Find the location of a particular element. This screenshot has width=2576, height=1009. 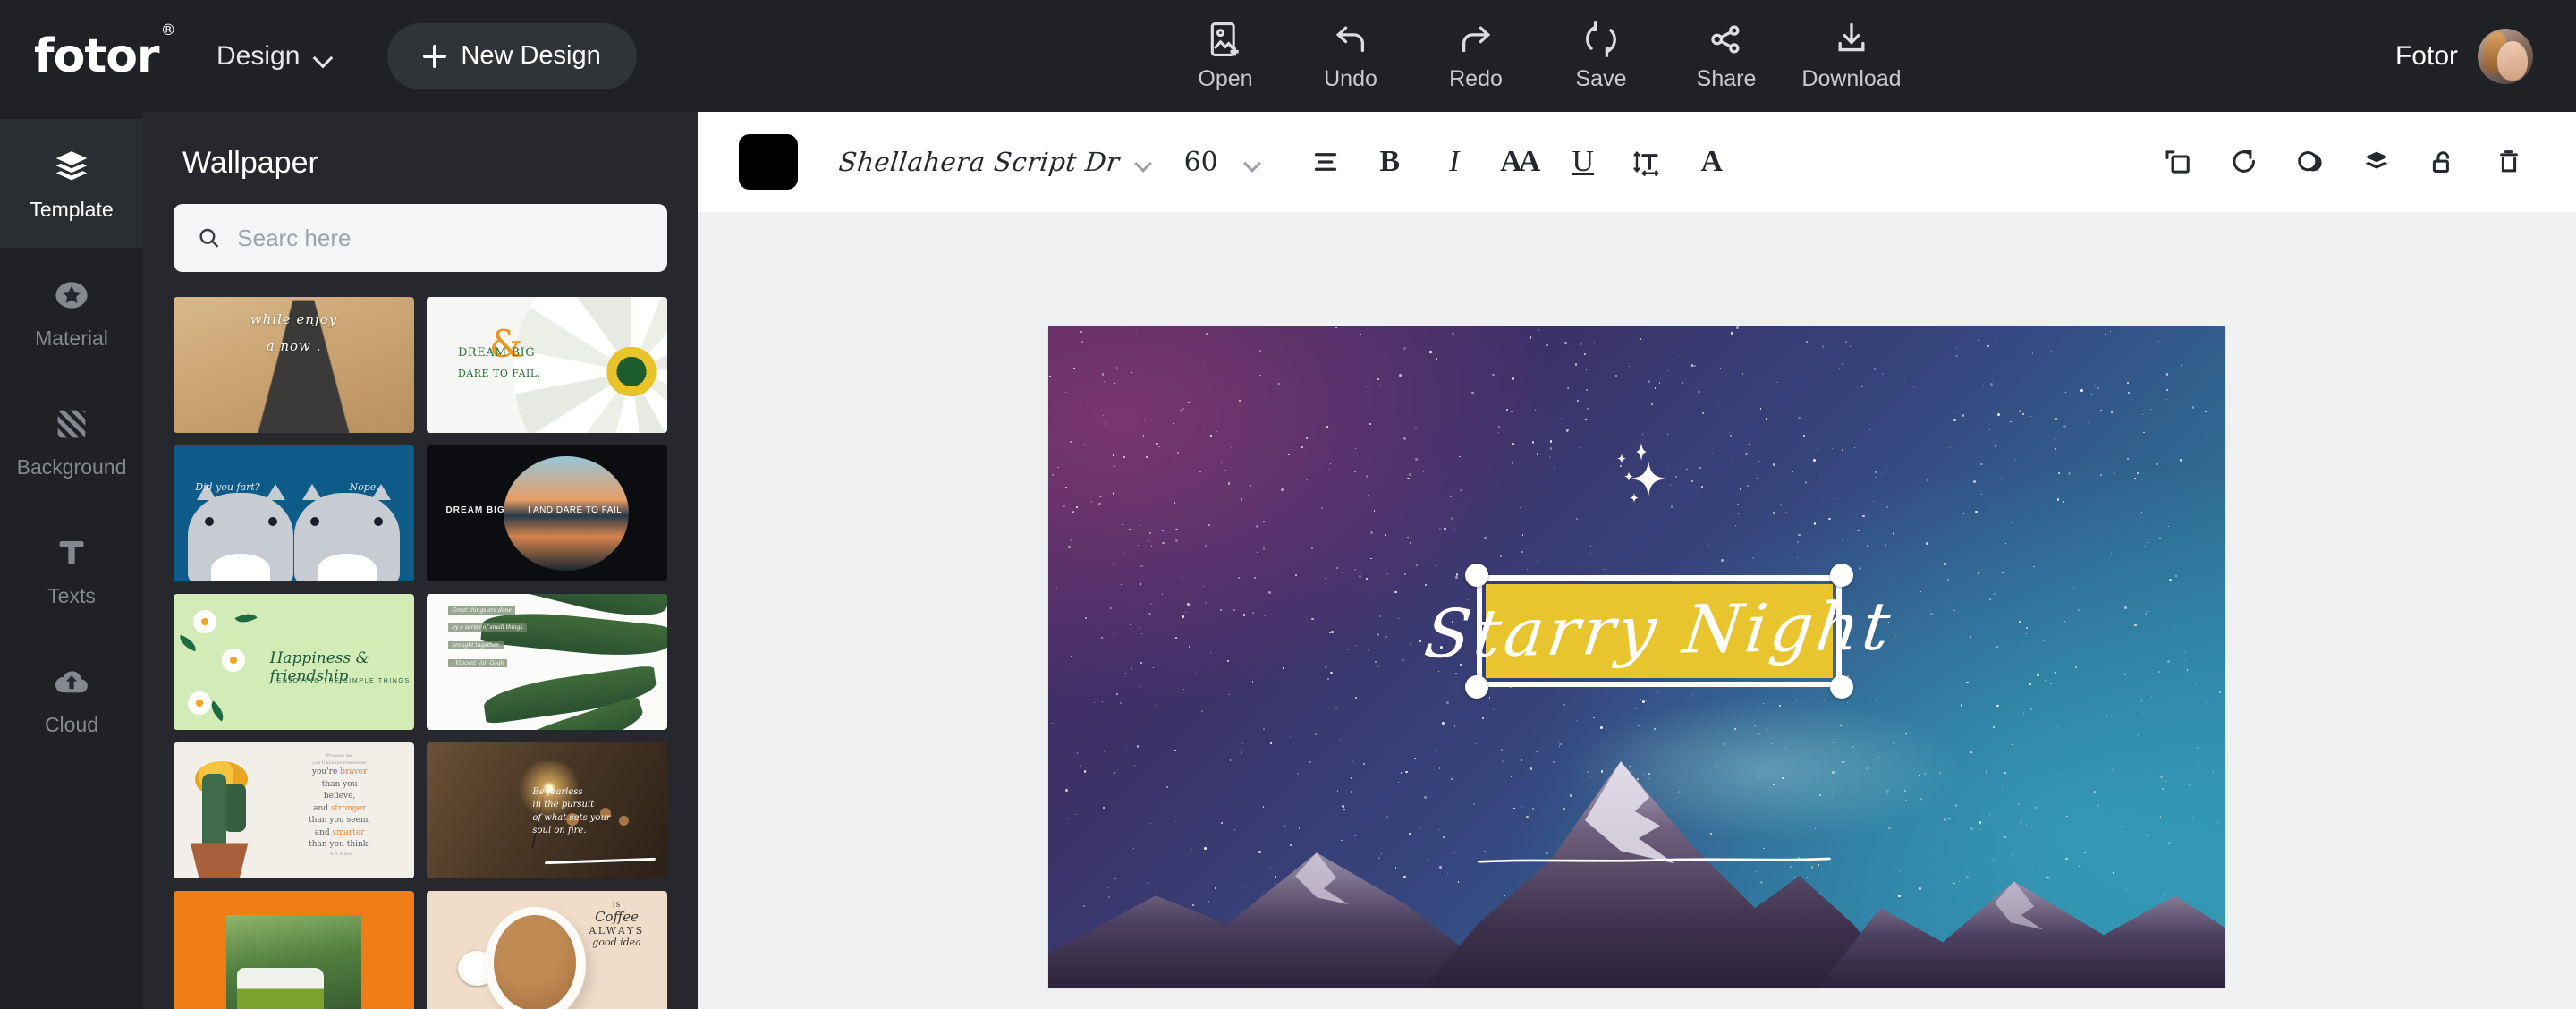

quote-pre-1: Promise me is located at coordinates (339, 756).